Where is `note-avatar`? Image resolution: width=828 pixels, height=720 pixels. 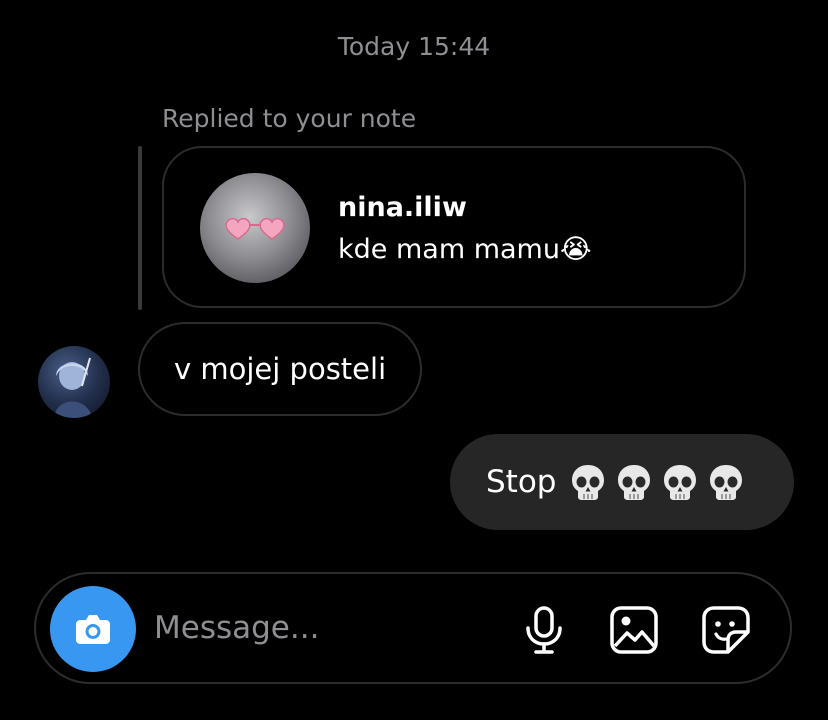
note-avatar is located at coordinates (255, 228).